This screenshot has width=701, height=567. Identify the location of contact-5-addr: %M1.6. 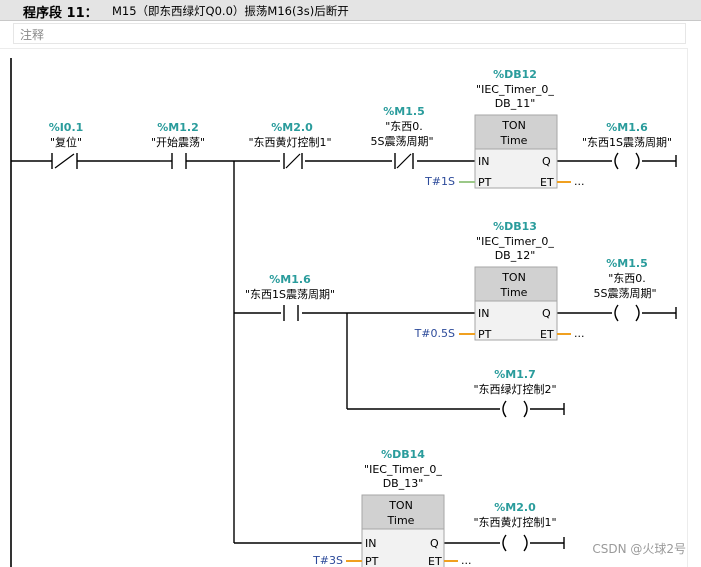
(290, 279).